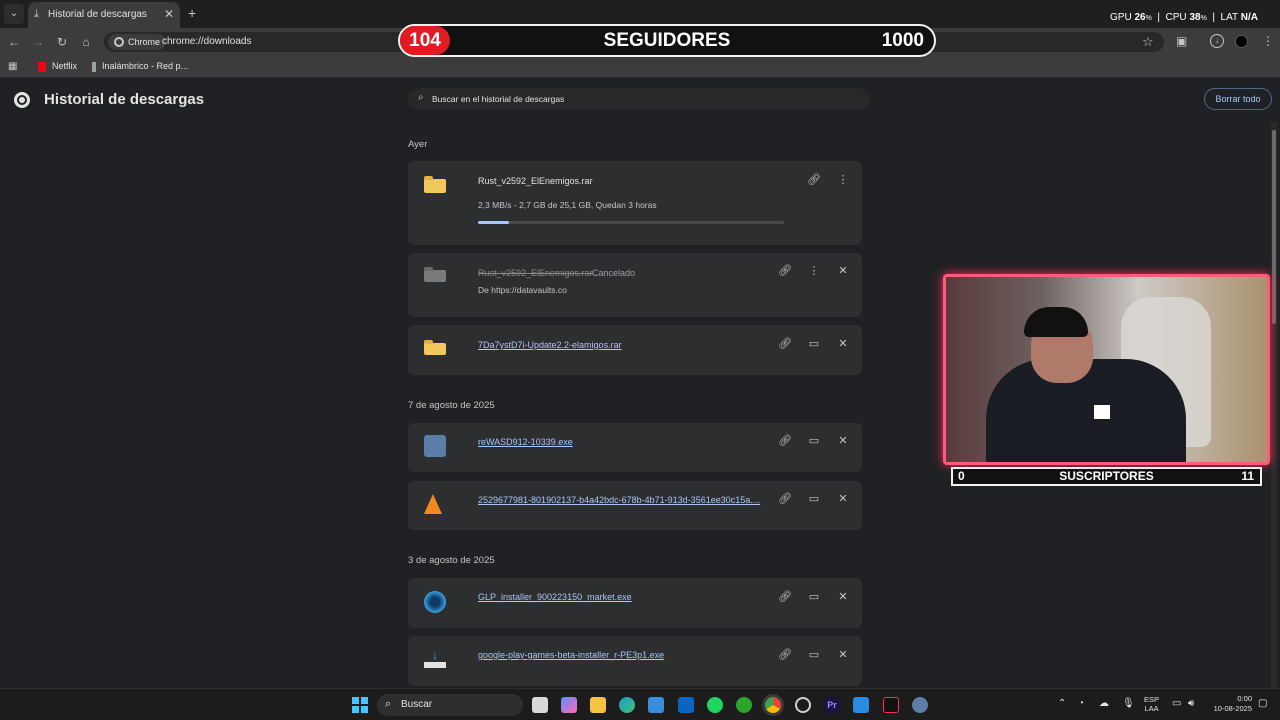  I want to click on more-menu-icon: ⋮, so click(1268, 41).